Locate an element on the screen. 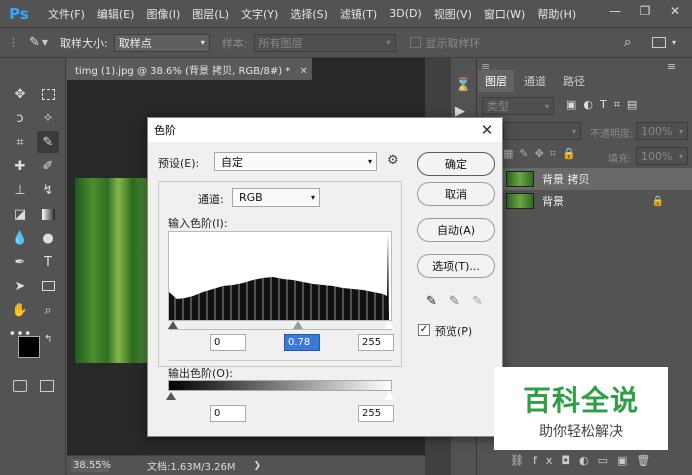 The width and height of the screenshot is (692, 475). brush-tool-icon: ✐ is located at coordinates (48, 166).